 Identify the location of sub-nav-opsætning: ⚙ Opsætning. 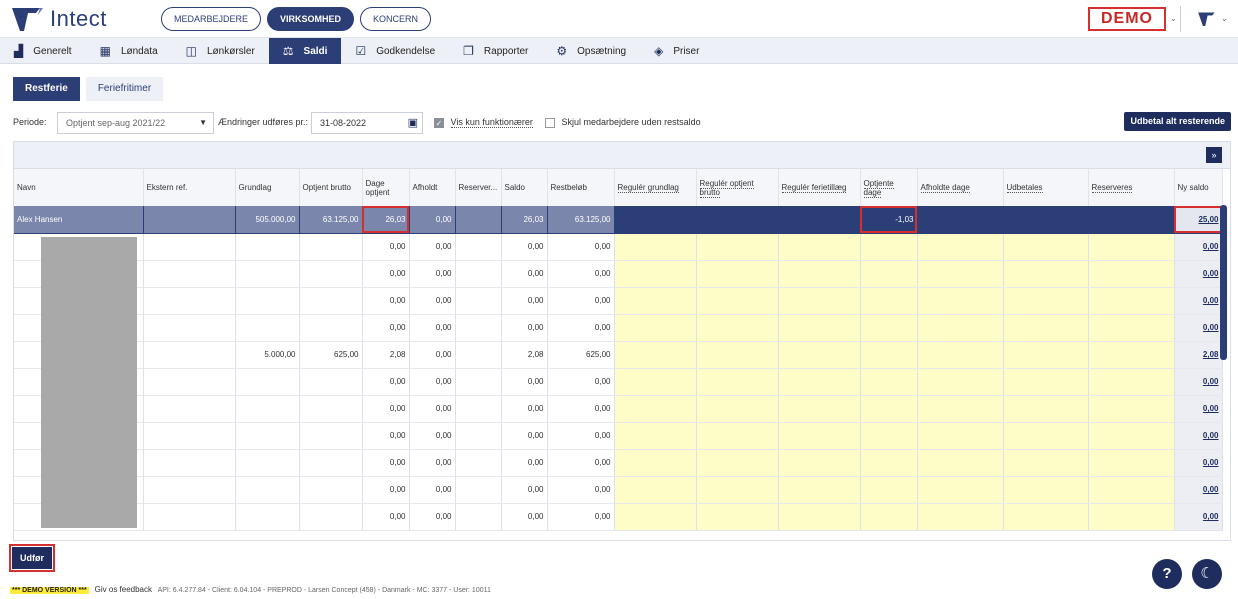
(591, 51).